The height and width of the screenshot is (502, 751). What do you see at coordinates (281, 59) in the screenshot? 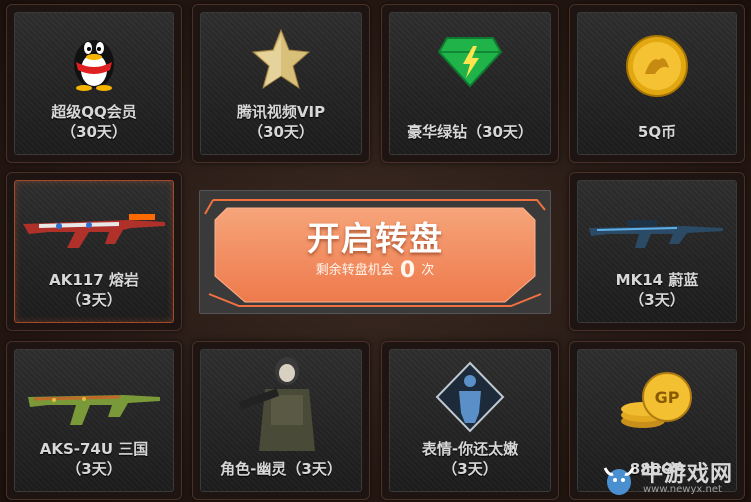
I see `star-icon` at bounding box center [281, 59].